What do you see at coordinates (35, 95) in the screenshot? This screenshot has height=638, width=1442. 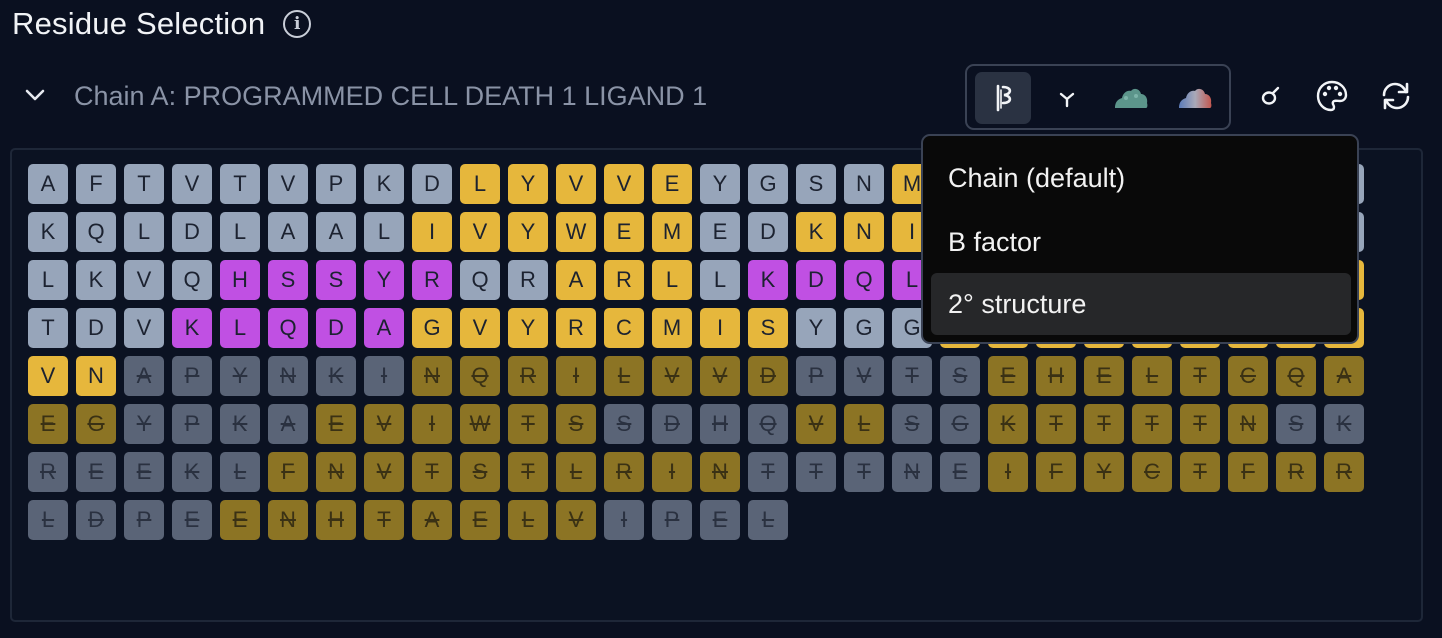 I see `chevron-down-icon` at bounding box center [35, 95].